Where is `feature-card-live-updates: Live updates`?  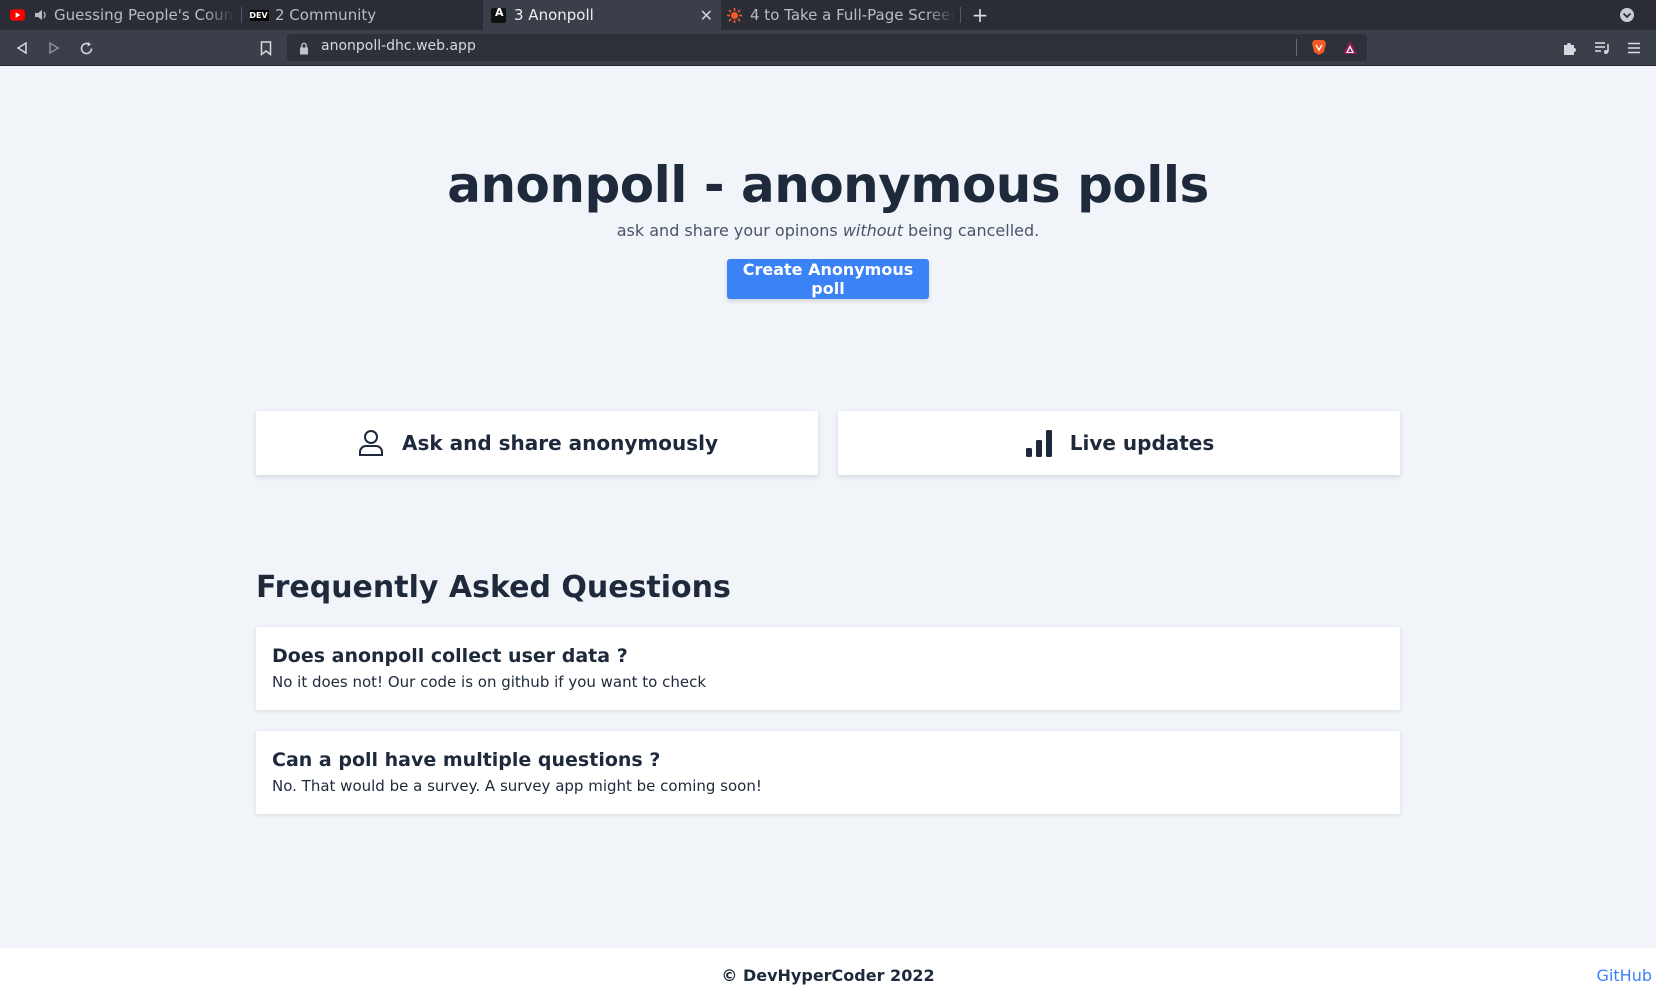 feature-card-live-updates: Live updates is located at coordinates (1119, 443).